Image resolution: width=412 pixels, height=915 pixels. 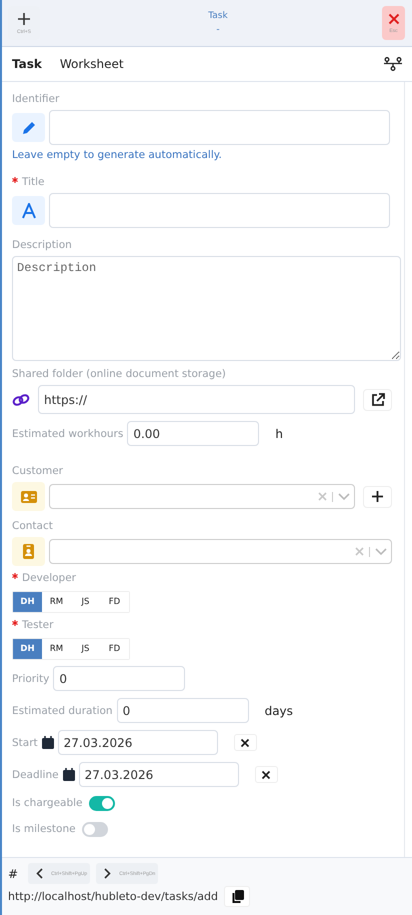 What do you see at coordinates (47, 803) in the screenshot?
I see `field-label: Is chargeable` at bounding box center [47, 803].